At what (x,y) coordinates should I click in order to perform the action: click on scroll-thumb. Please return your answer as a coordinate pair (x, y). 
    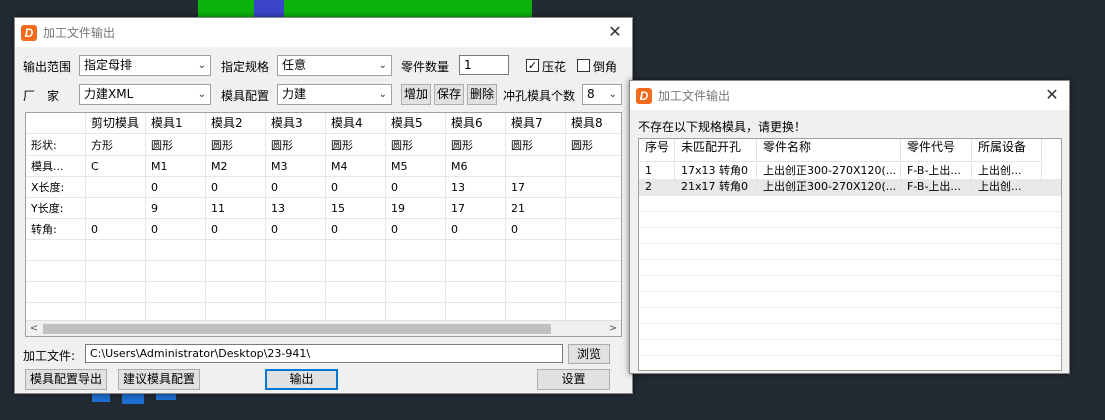
    Looking at the image, I should click on (297, 329).